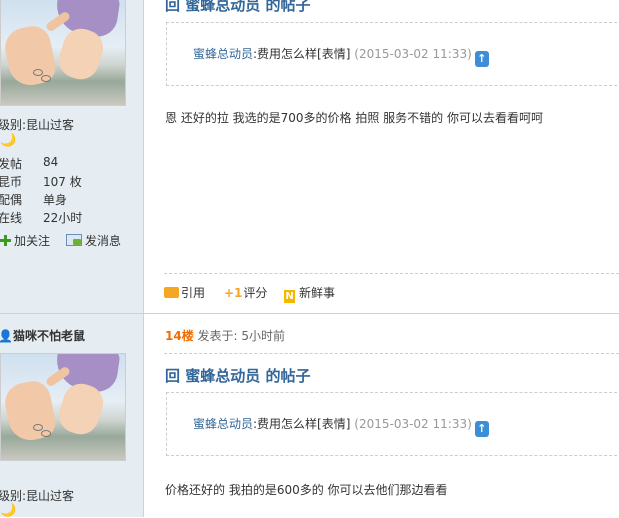 The width and height of the screenshot is (619, 518). I want to click on share-button: N 新鲜事, so click(309, 293).